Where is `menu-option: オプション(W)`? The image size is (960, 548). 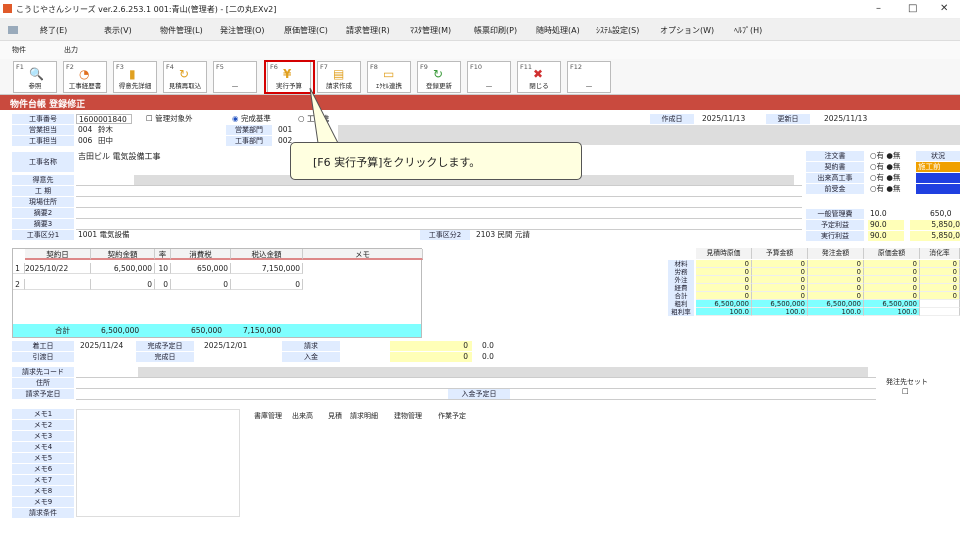 menu-option: オプション(W) is located at coordinates (687, 30).